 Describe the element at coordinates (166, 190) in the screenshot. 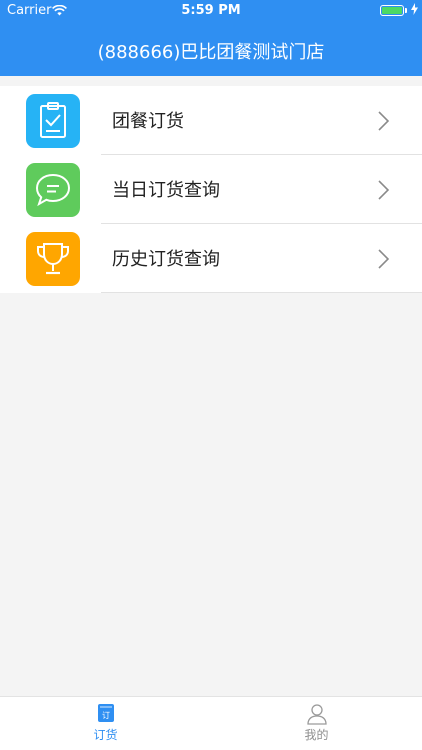

I see `menu-item-label: 当日订货查询` at that location.